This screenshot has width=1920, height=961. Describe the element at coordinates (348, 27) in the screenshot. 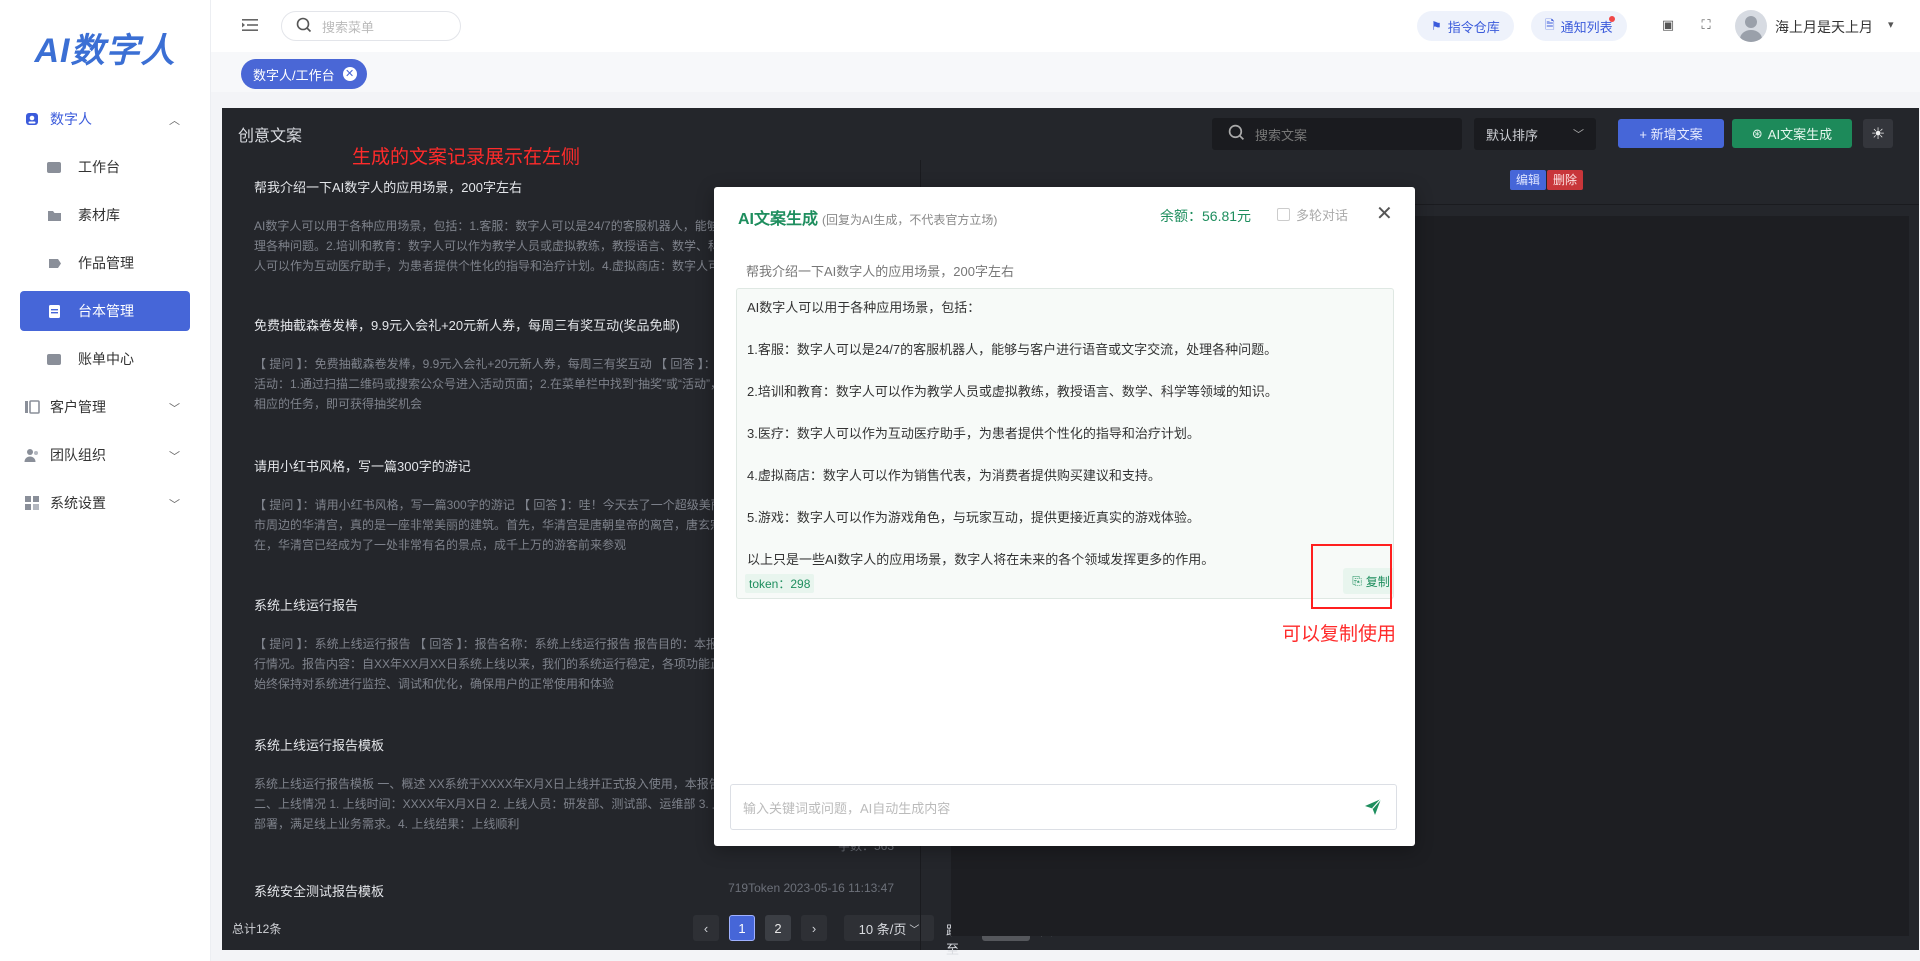

I see `search-placeholder: 搜索菜单` at that location.